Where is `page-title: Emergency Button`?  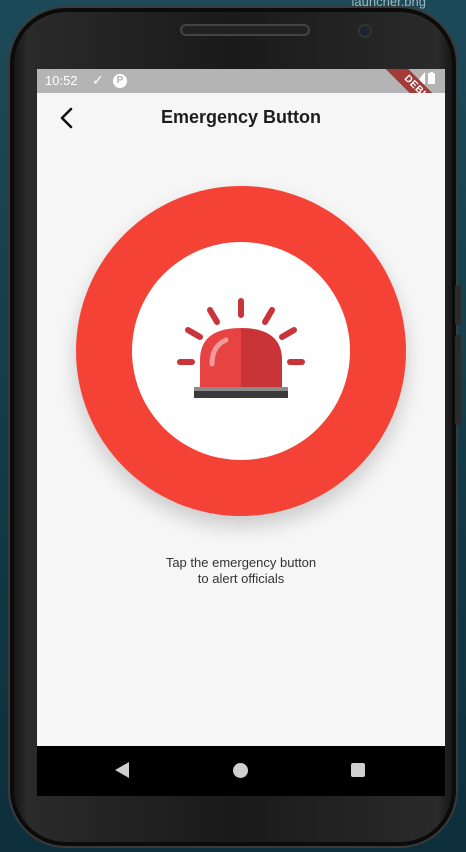 page-title: Emergency Button is located at coordinates (241, 117).